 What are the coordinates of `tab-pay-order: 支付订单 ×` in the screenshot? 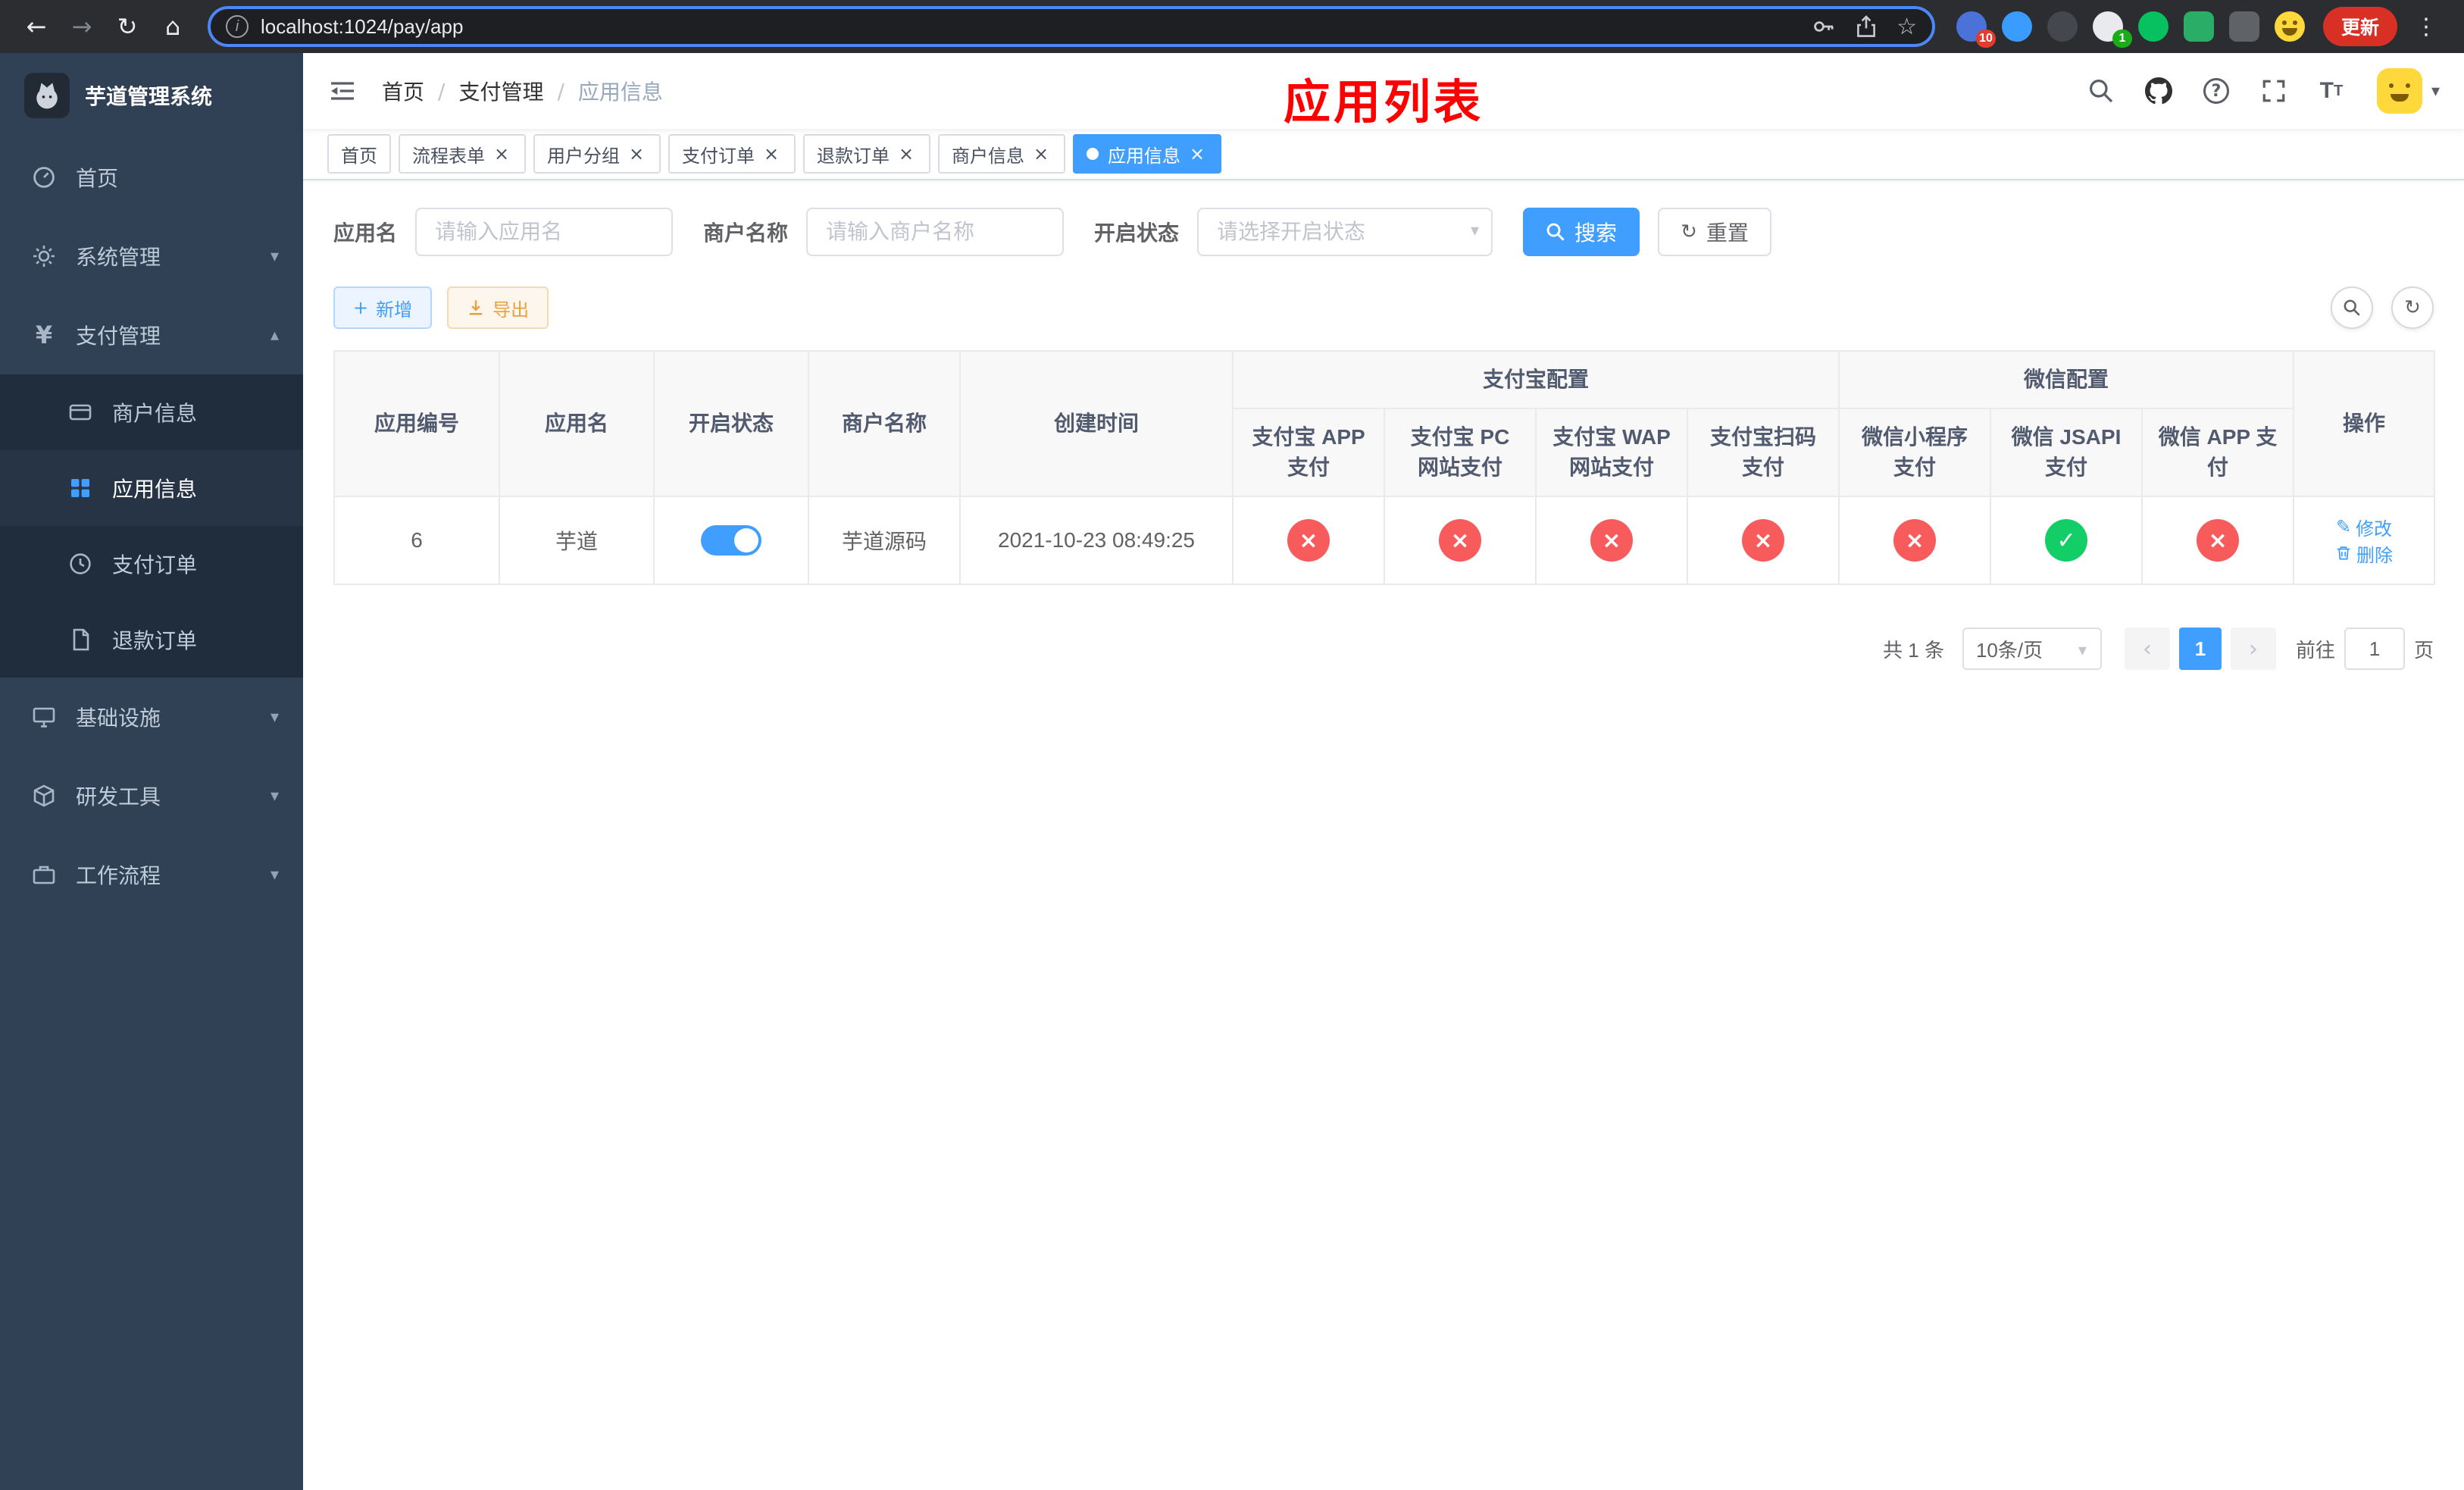 It's located at (732, 154).